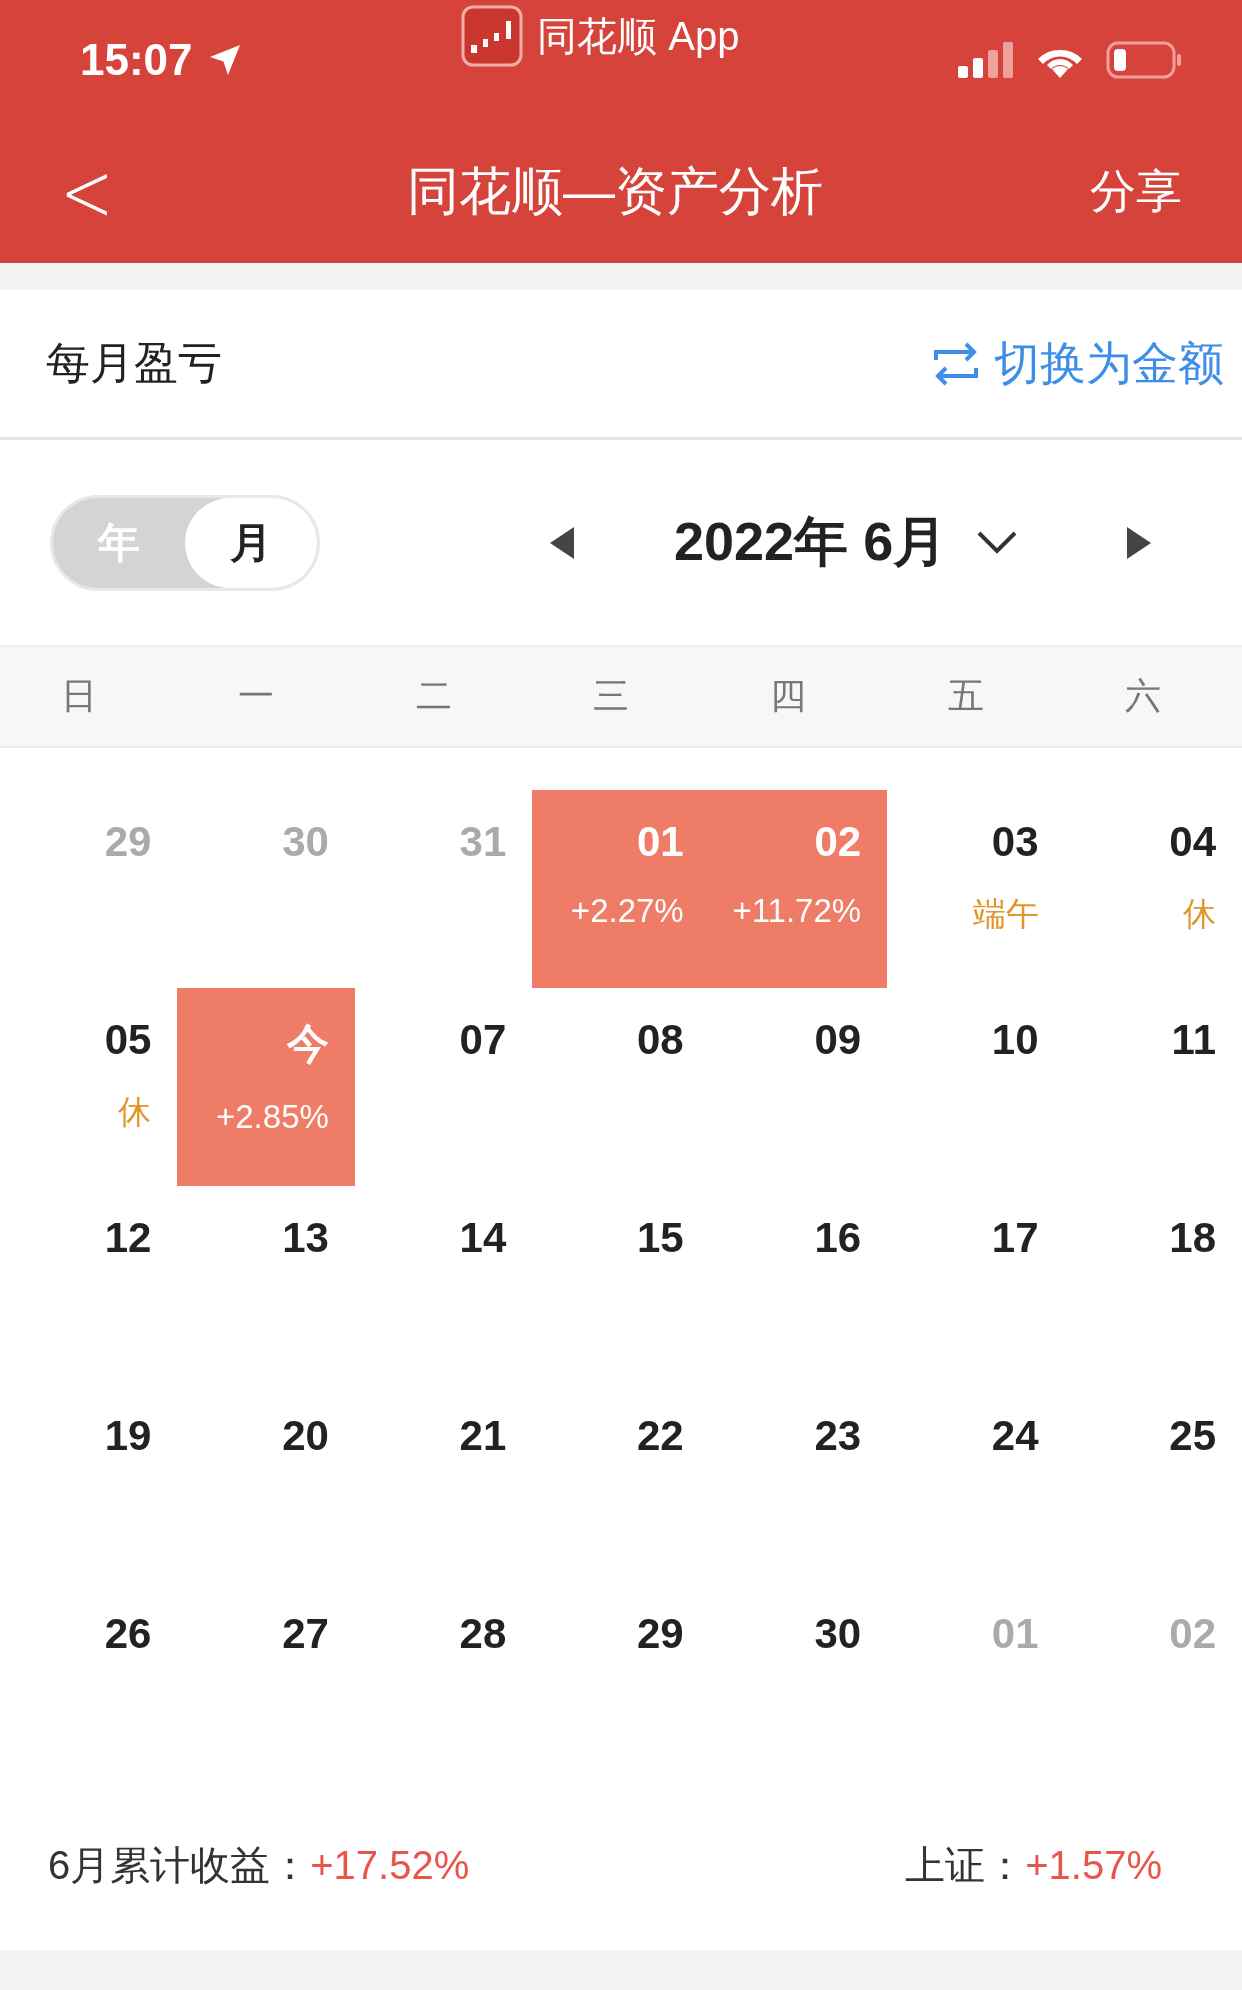  What do you see at coordinates (976, 889) in the screenshot?
I see `calendar-day-cell: 03 端午` at bounding box center [976, 889].